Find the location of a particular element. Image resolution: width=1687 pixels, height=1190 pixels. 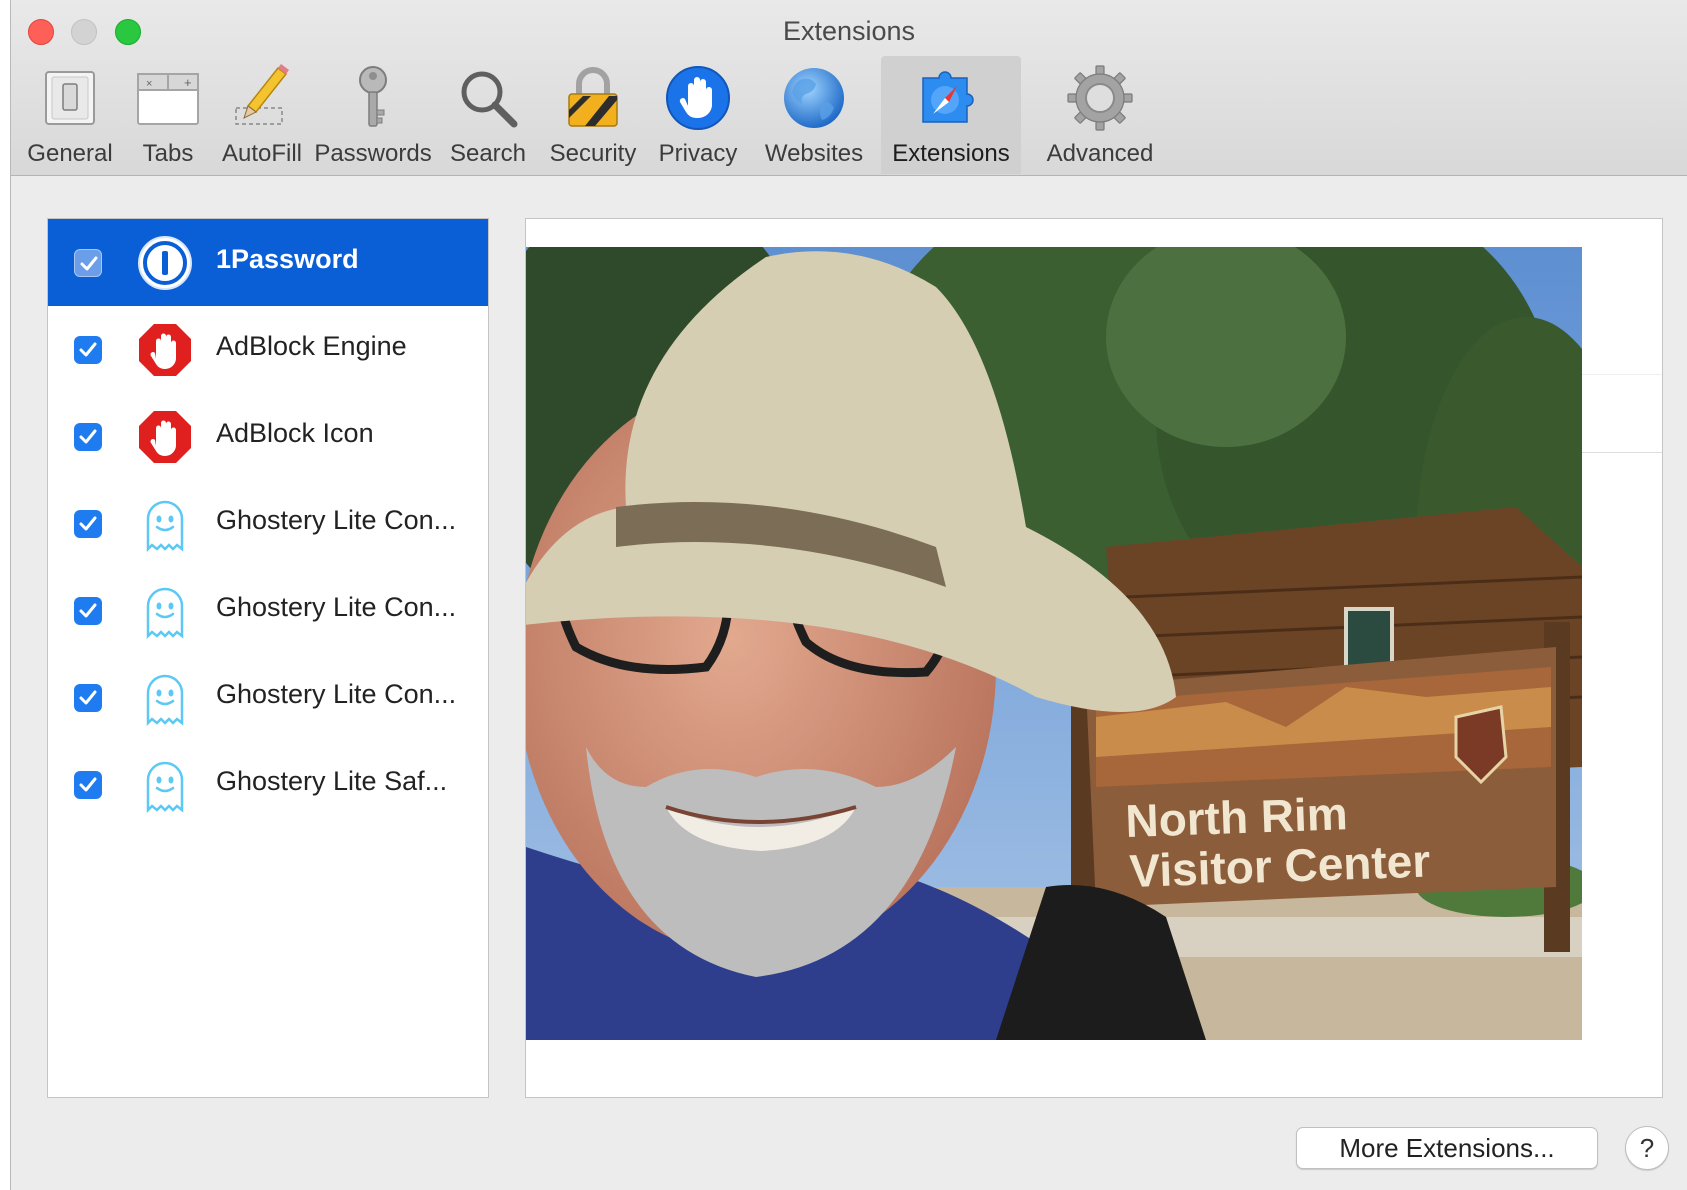

tab-general: General is located at coordinates (70, 115).